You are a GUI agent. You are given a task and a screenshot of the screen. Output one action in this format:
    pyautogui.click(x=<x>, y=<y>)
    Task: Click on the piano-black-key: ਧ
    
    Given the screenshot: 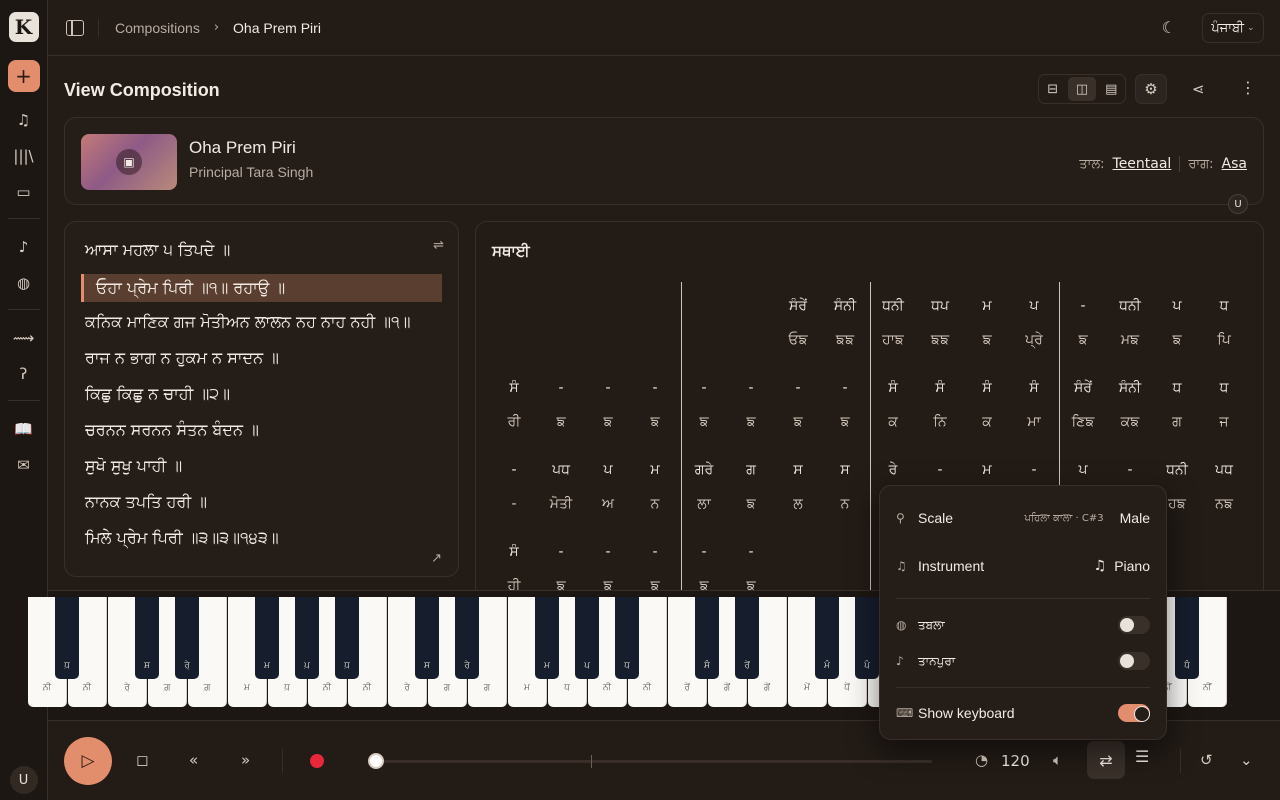 What is the action you would take?
    pyautogui.click(x=627, y=638)
    